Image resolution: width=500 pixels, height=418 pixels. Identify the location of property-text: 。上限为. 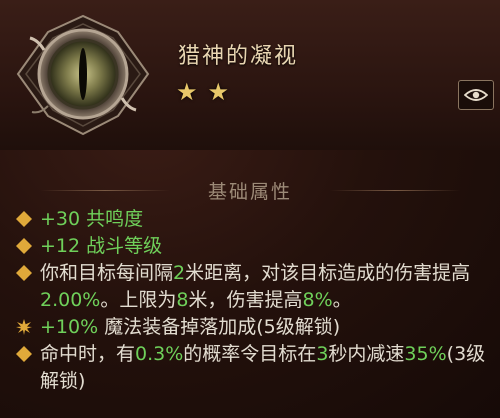
(138, 300).